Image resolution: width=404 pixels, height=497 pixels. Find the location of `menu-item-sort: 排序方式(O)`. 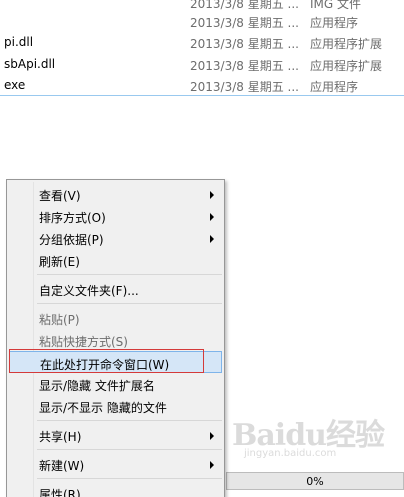

menu-item-sort: 排序方式(O) is located at coordinates (115, 216).